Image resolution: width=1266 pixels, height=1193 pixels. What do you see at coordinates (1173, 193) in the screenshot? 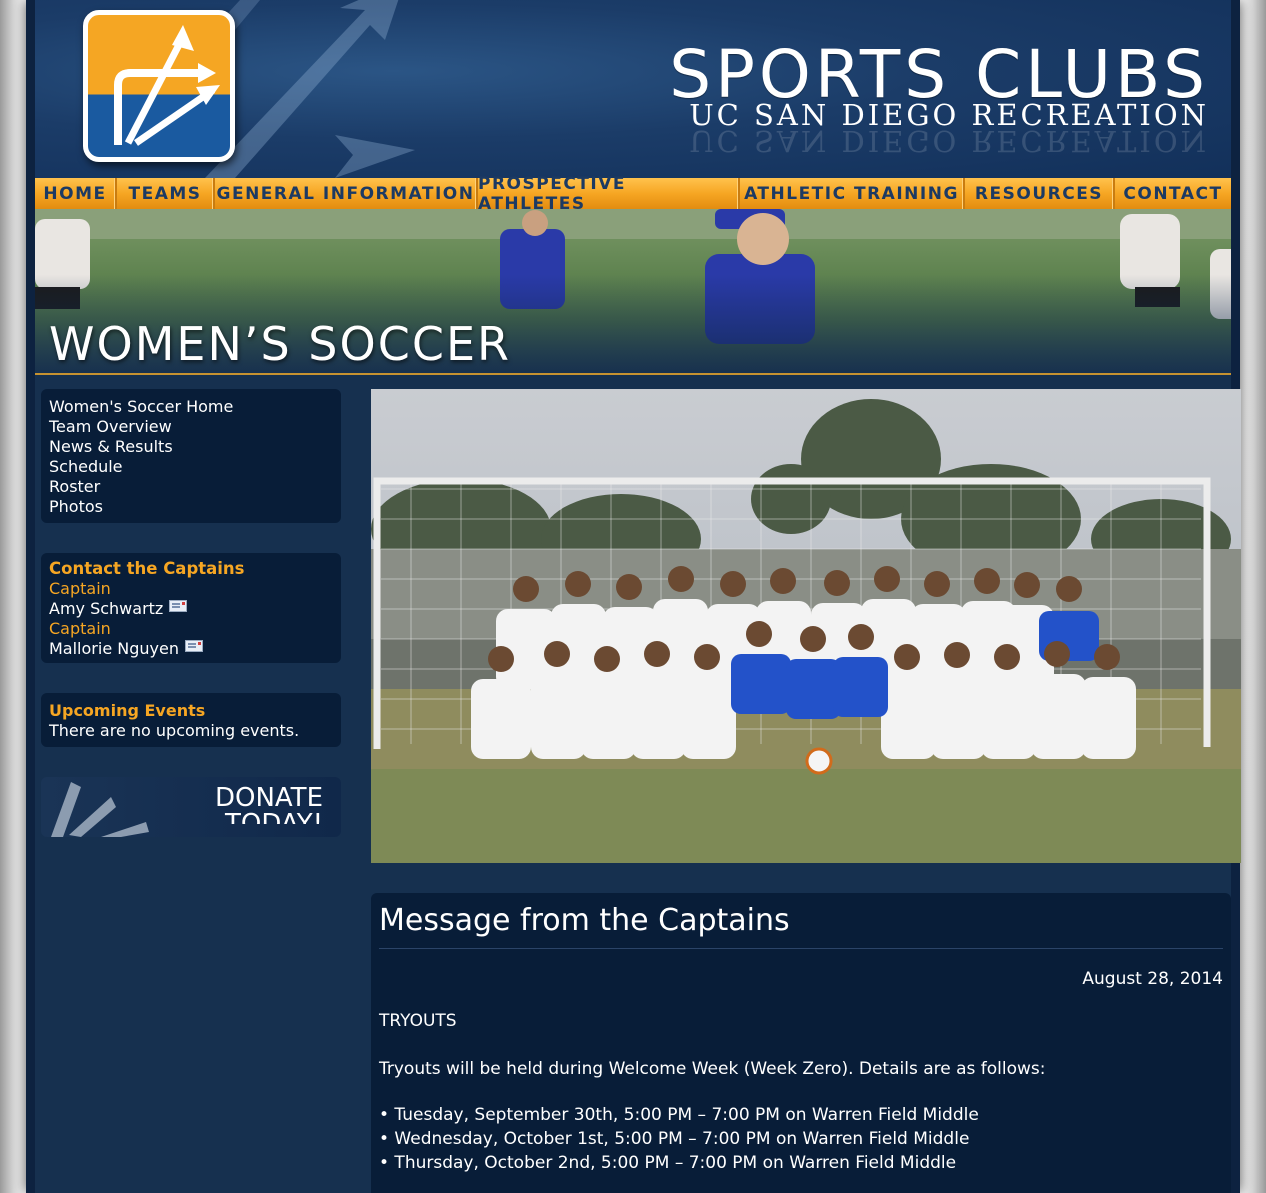
I see `nav-contact: CONTACT` at bounding box center [1173, 193].